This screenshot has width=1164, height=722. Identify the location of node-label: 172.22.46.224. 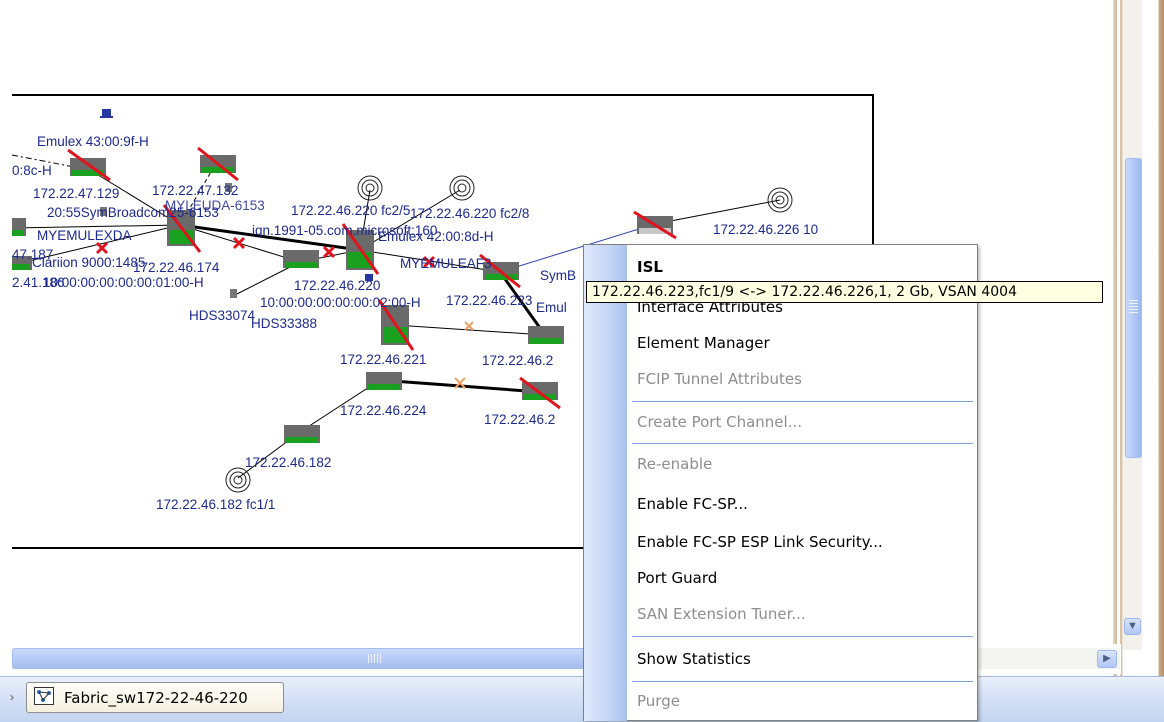
(383, 410).